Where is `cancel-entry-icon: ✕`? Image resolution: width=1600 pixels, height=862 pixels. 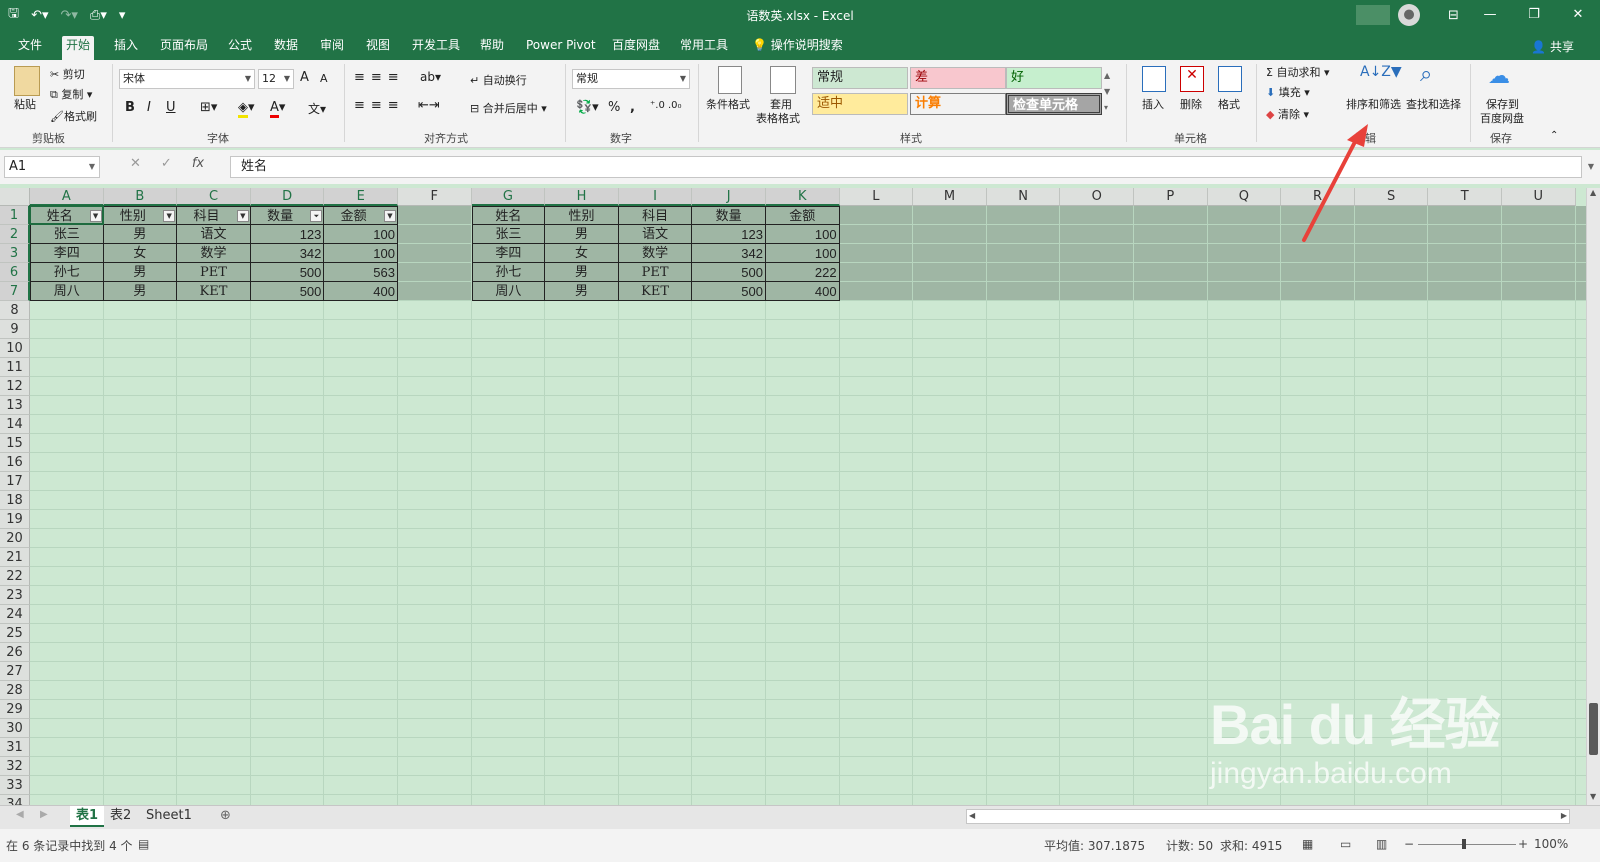 cancel-entry-icon: ✕ is located at coordinates (135, 163).